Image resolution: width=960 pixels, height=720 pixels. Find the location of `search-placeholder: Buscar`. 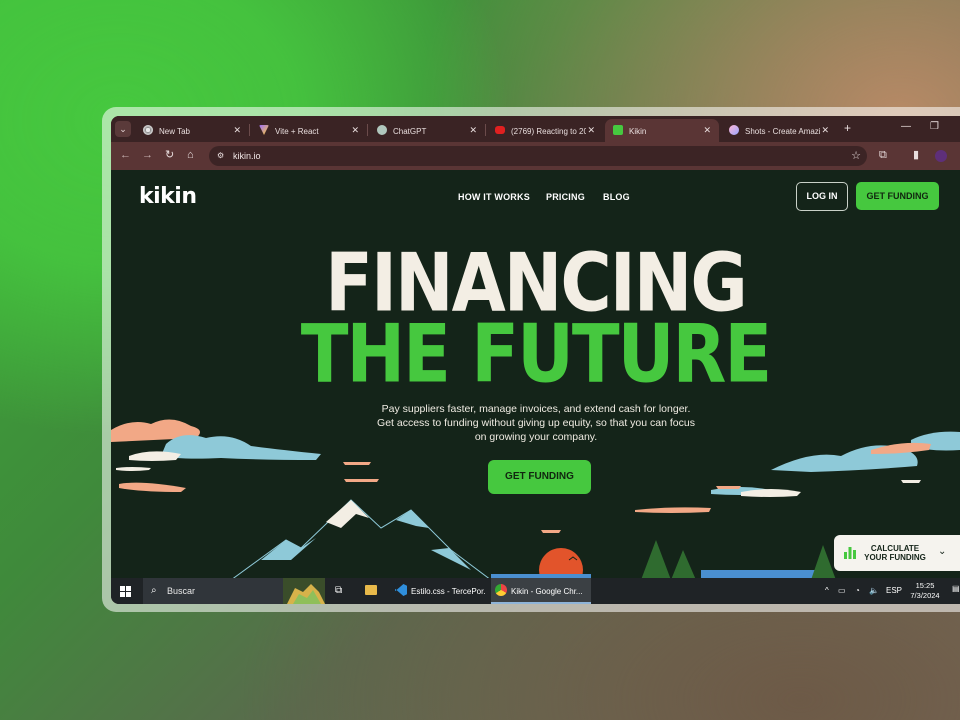

search-placeholder: Buscar is located at coordinates (181, 591).